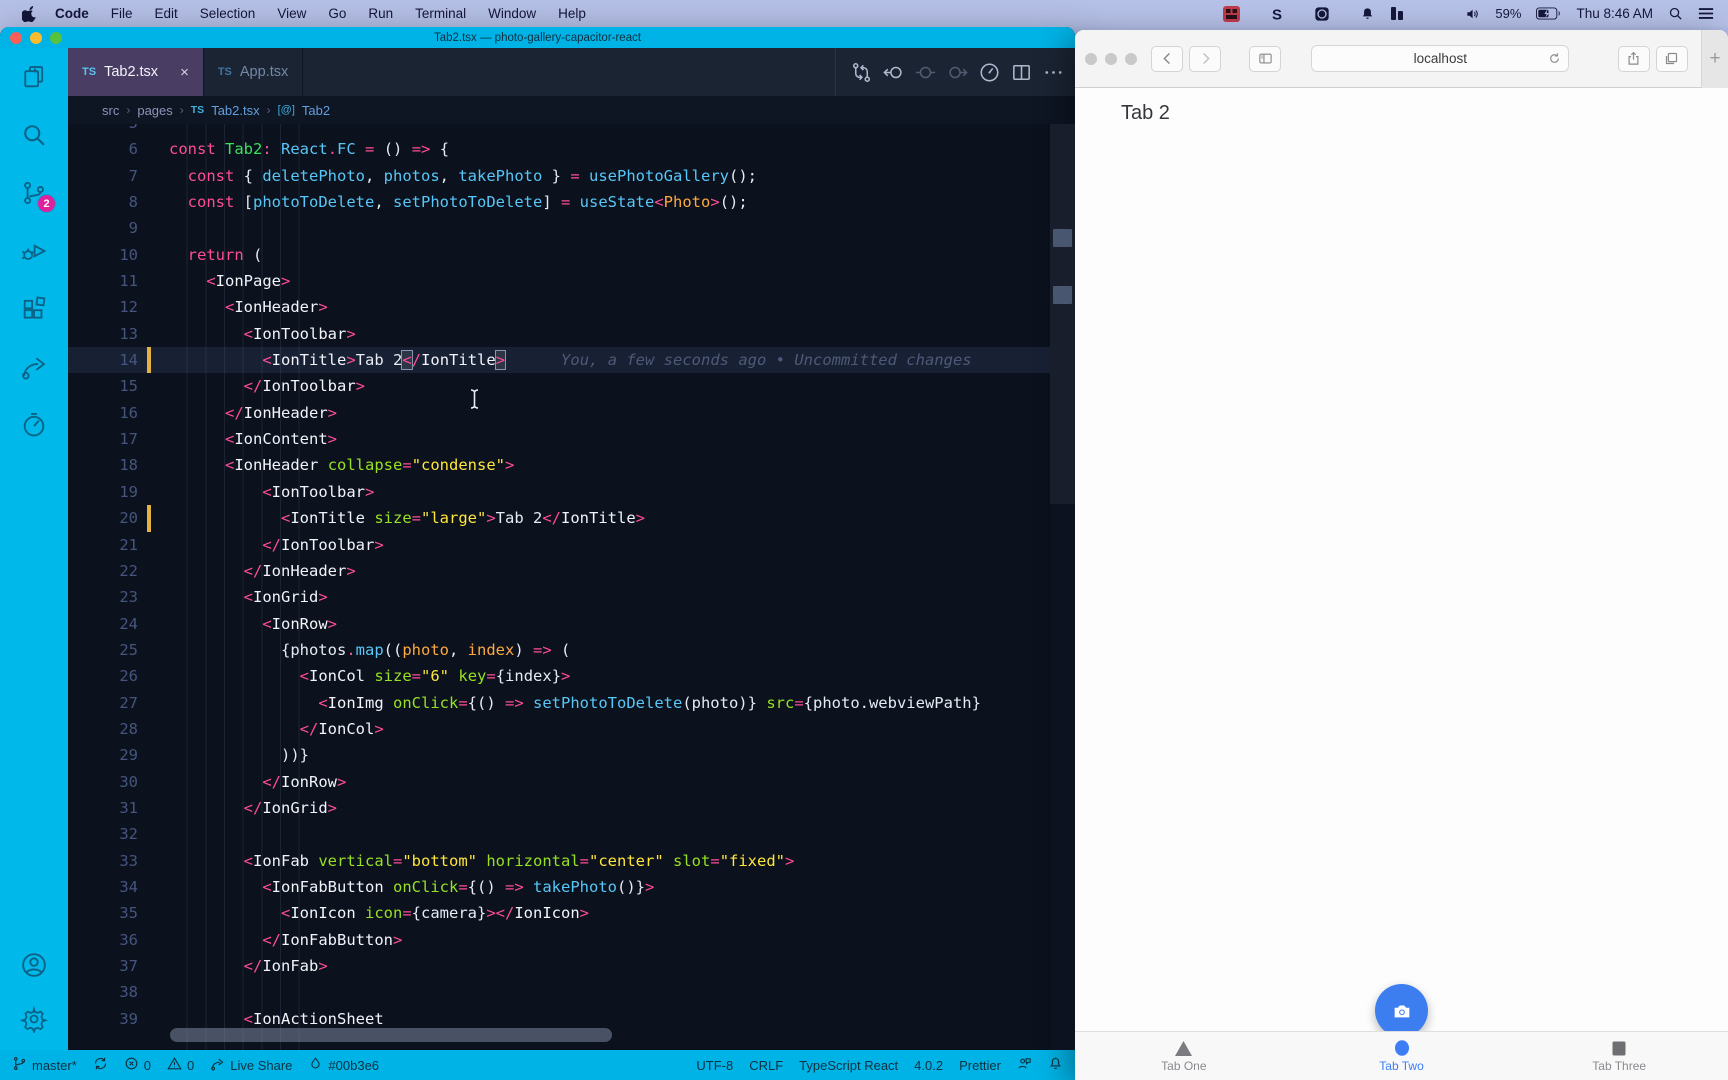 Image resolution: width=1728 pixels, height=1080 pixels. What do you see at coordinates (34, 965) in the screenshot?
I see `activity-account-icon` at bounding box center [34, 965].